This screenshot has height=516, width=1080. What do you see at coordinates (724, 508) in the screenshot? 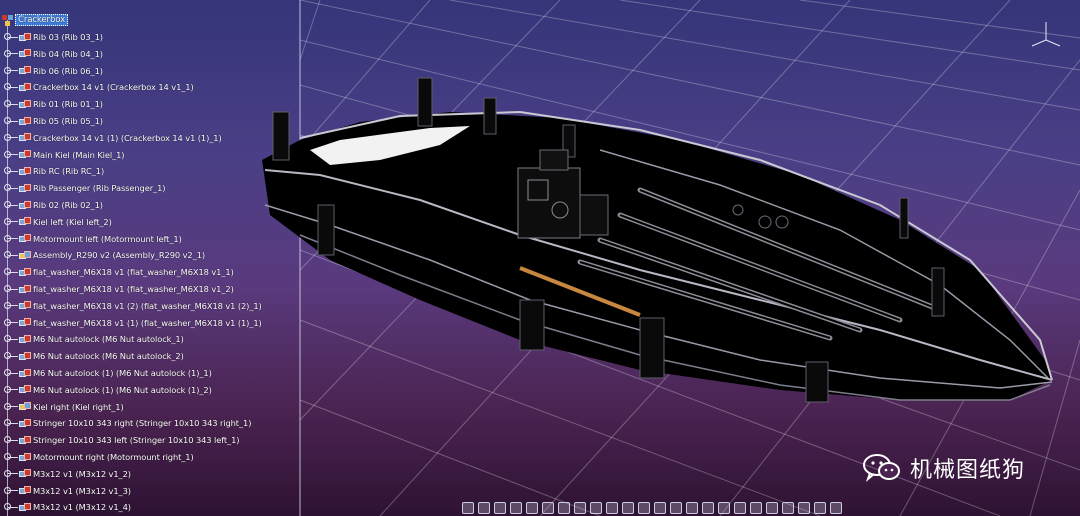
I see `lighting-icon` at bounding box center [724, 508].